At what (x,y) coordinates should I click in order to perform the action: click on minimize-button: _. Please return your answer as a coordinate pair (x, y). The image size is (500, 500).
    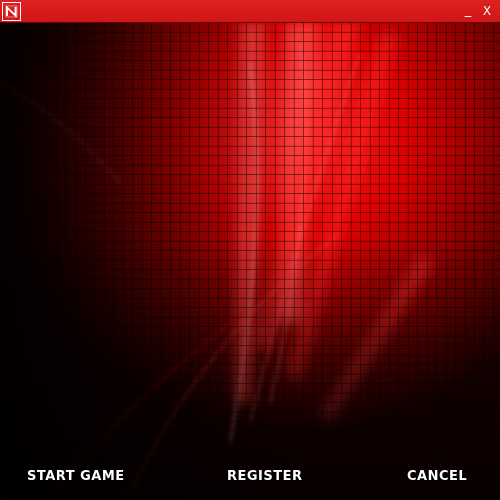
    Looking at the image, I should click on (468, 11).